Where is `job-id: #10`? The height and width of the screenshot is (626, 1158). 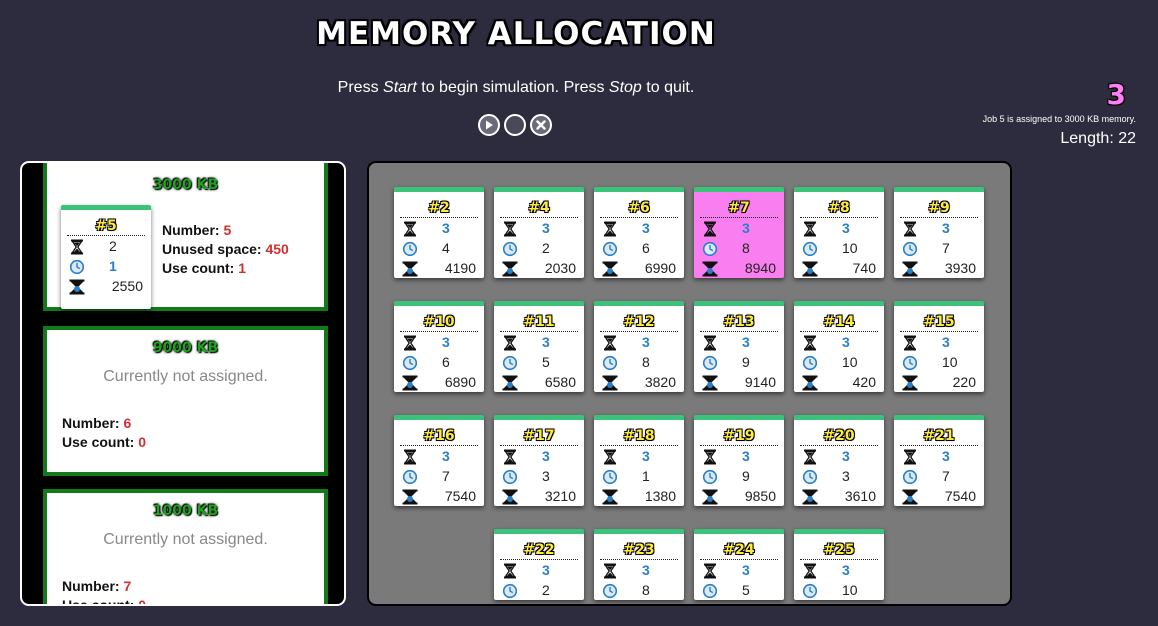
job-id: #10 is located at coordinates (439, 323).